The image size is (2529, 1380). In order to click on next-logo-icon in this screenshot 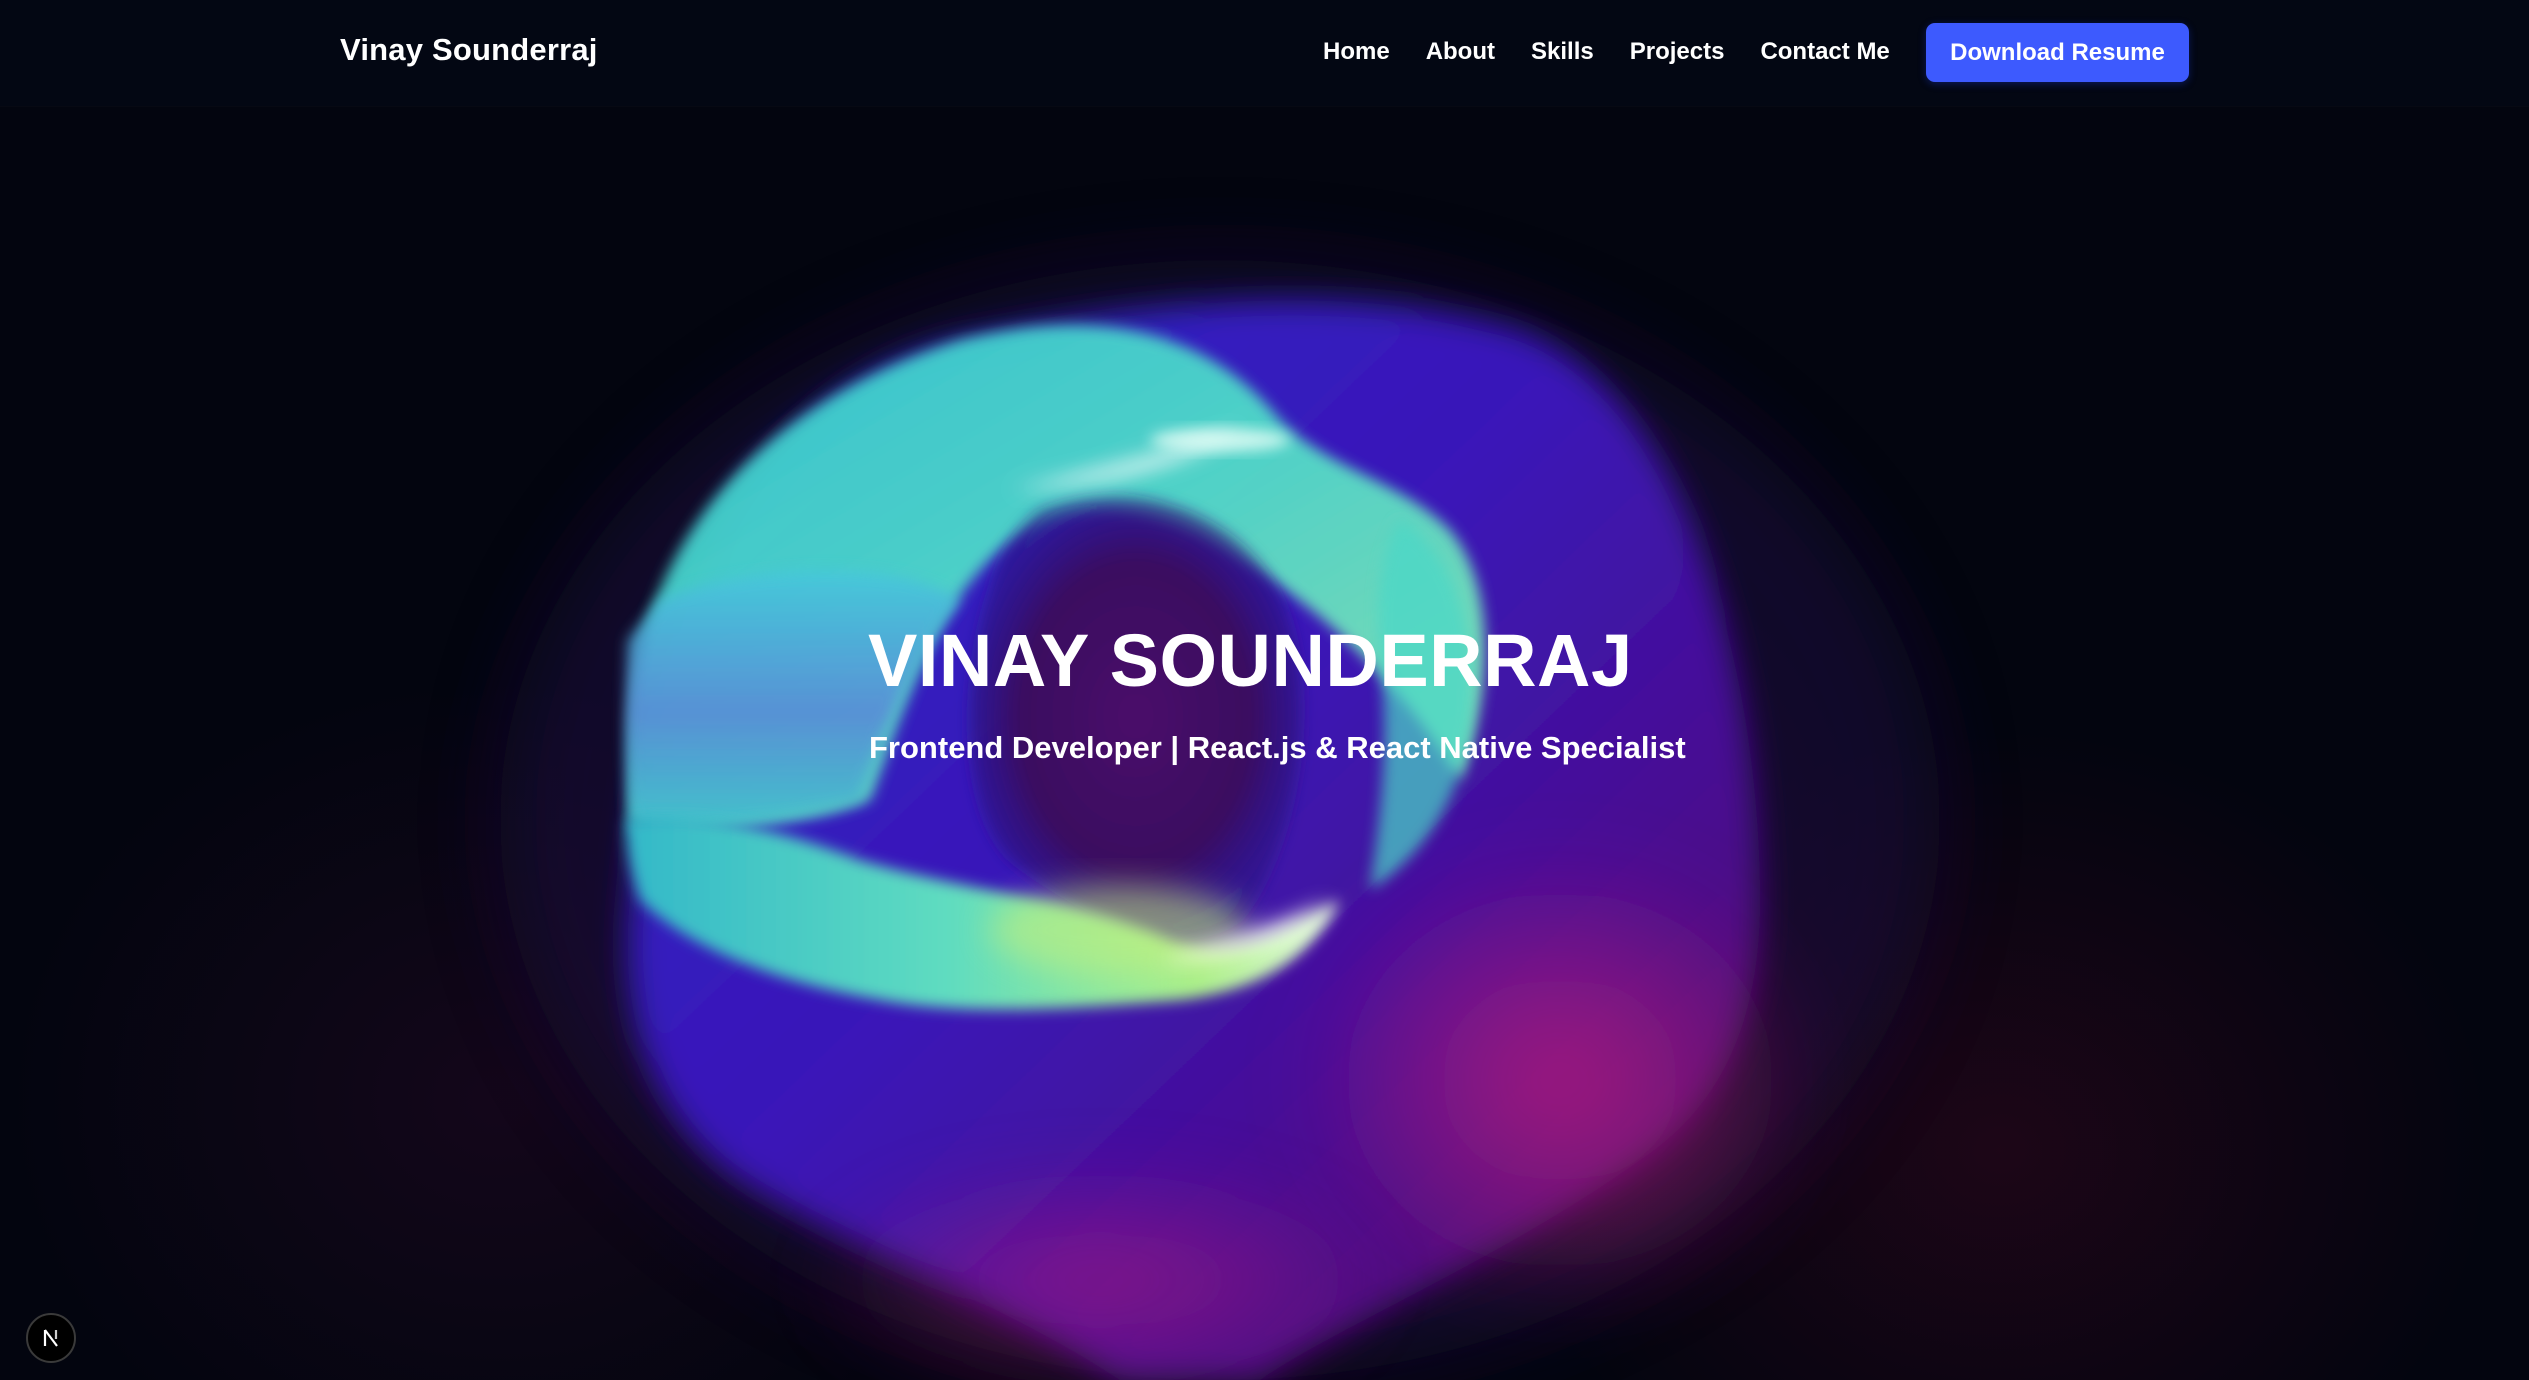, I will do `click(50, 1338)`.